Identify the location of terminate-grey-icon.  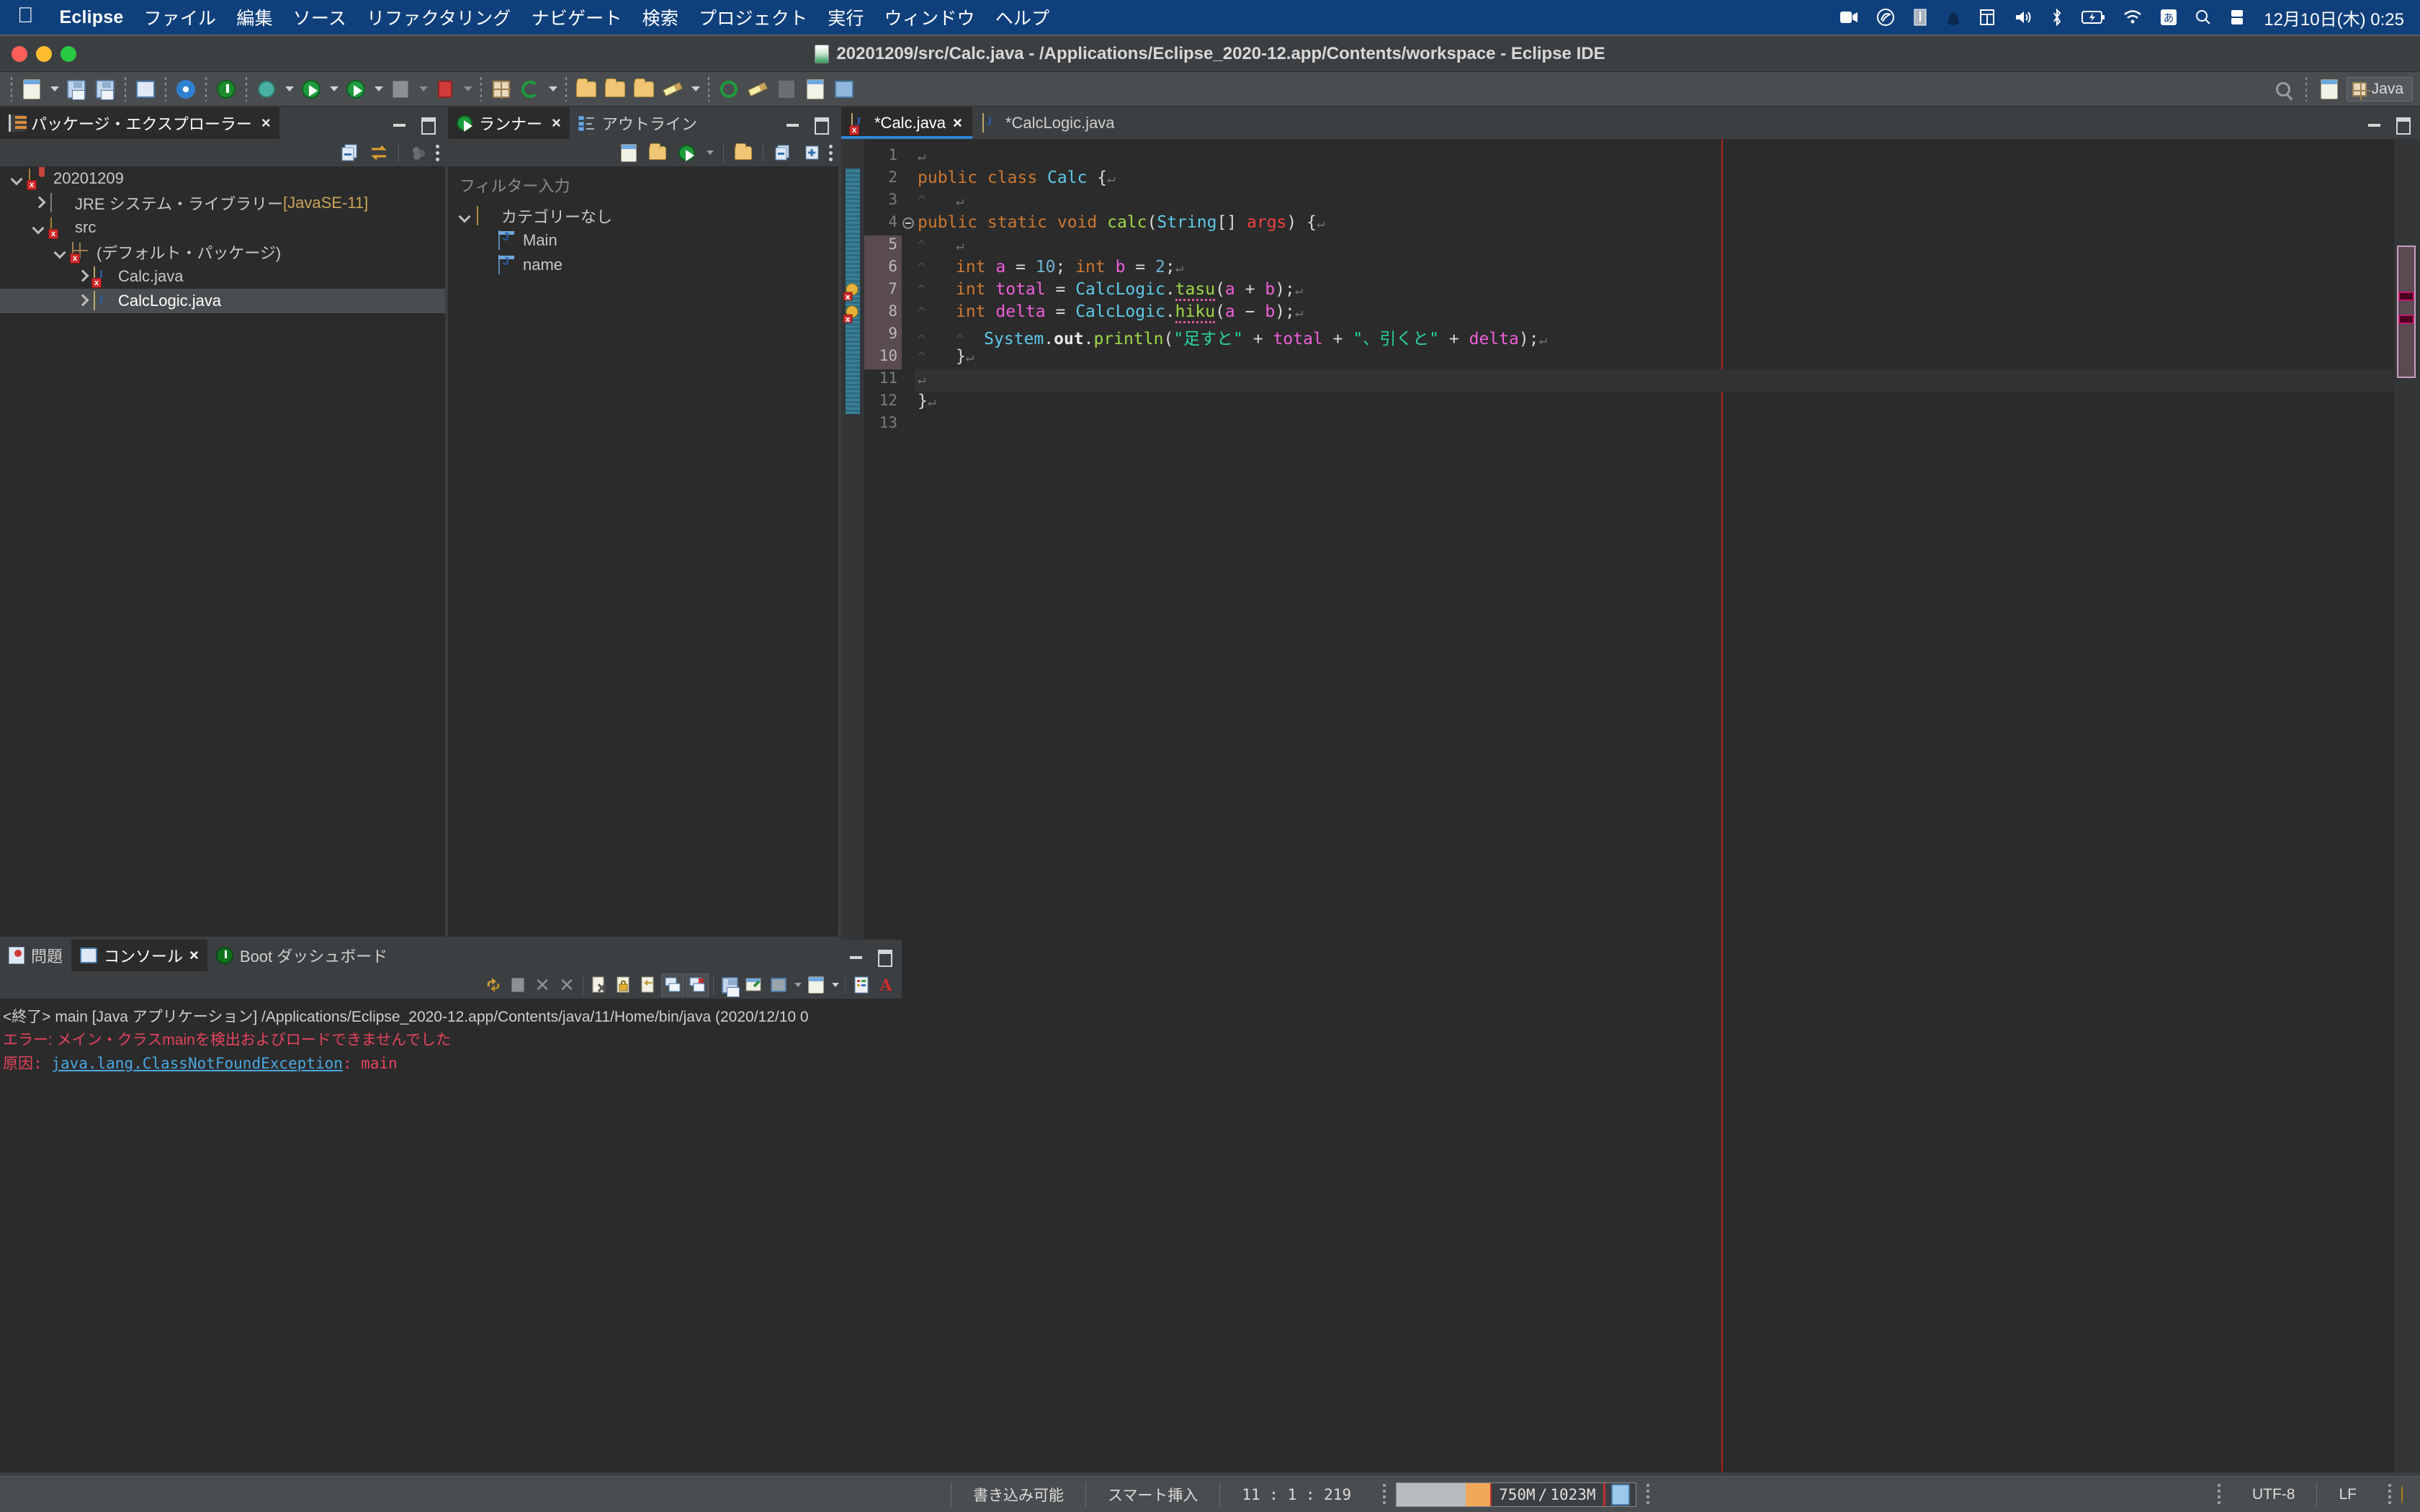
(517, 984).